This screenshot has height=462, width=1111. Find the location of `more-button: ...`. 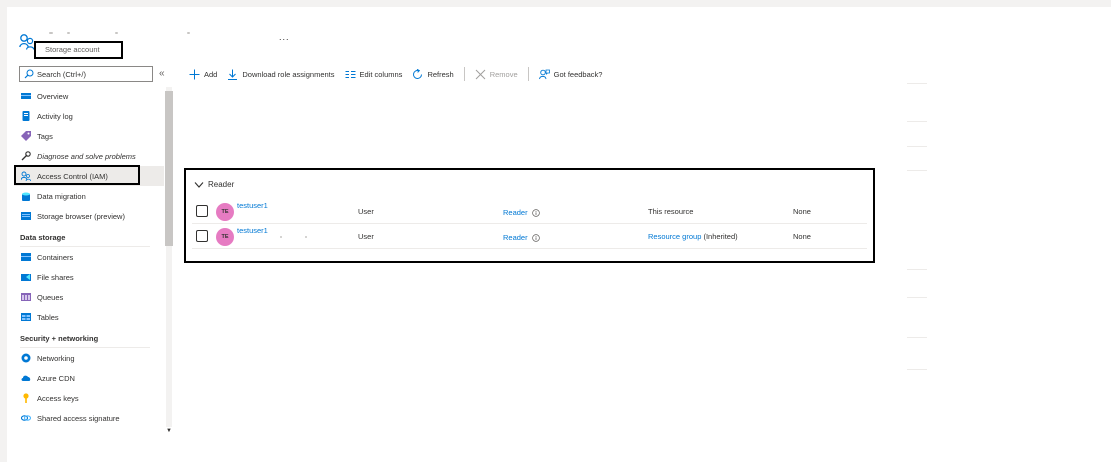

more-button: ... is located at coordinates (284, 37).